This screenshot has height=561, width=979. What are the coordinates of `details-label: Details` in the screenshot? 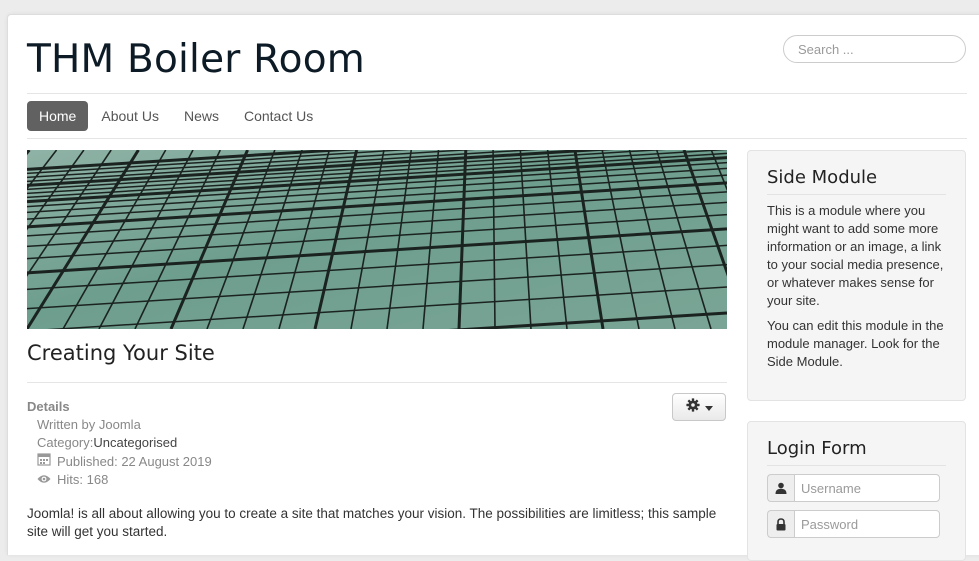 It's located at (48, 406).